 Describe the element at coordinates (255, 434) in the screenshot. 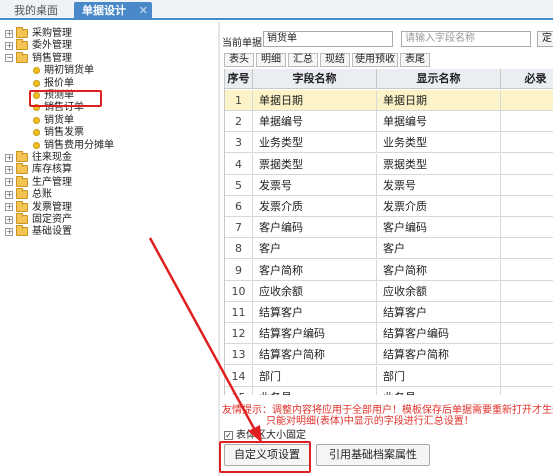

I see `arrow-head` at that location.